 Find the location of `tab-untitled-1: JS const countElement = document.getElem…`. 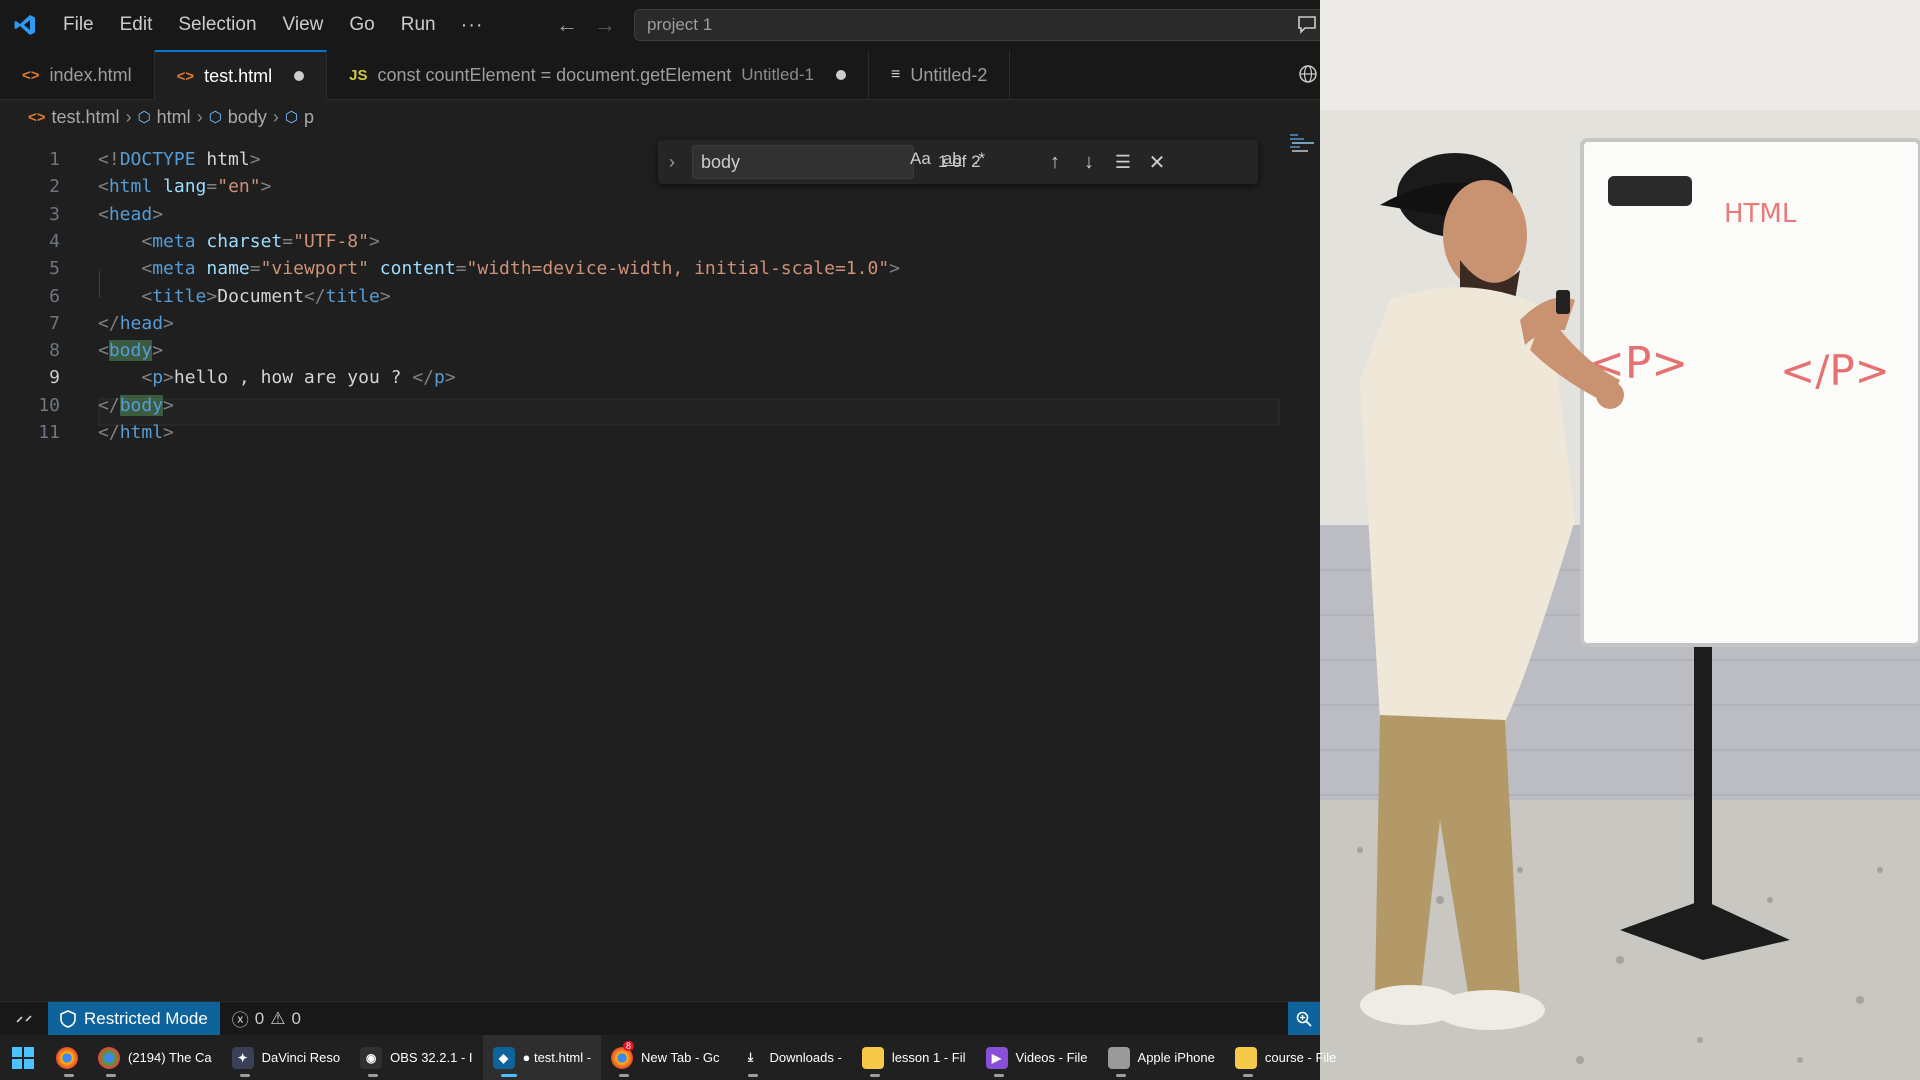

tab-untitled-1: JS const countElement = document.getElem… is located at coordinates (598, 75).